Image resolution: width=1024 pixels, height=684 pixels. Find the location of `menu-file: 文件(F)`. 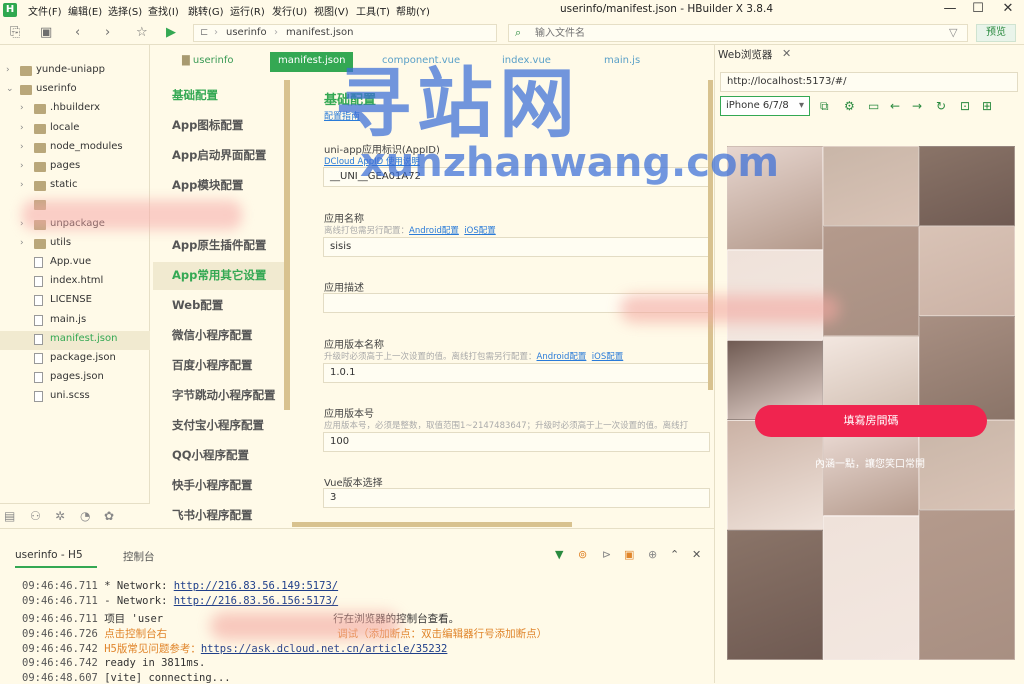

menu-file: 文件(F) is located at coordinates (45, 10).